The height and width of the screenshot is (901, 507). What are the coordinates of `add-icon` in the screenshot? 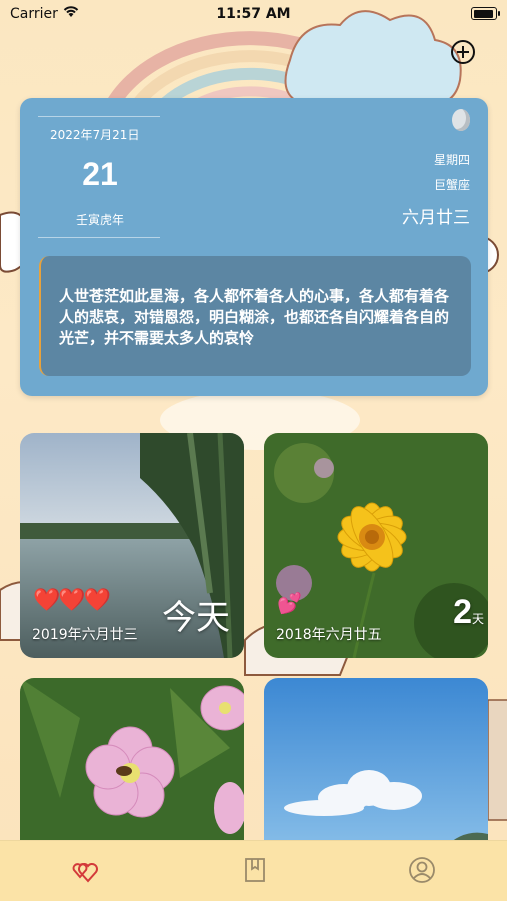 It's located at (463, 52).